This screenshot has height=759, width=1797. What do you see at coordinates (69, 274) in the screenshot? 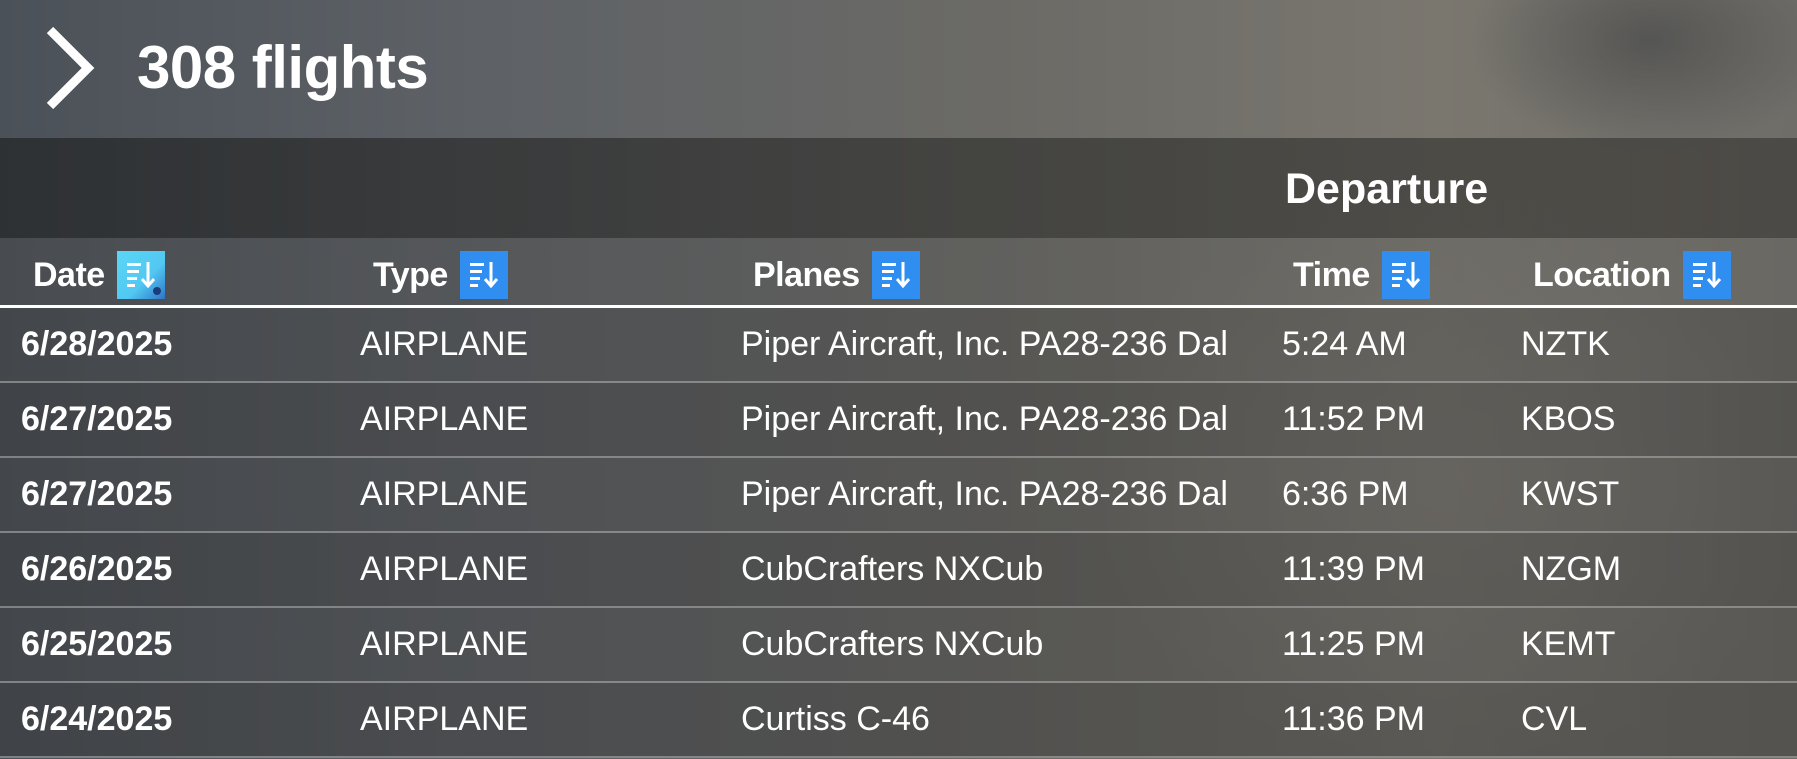
I see `column-label-date: Date` at bounding box center [69, 274].